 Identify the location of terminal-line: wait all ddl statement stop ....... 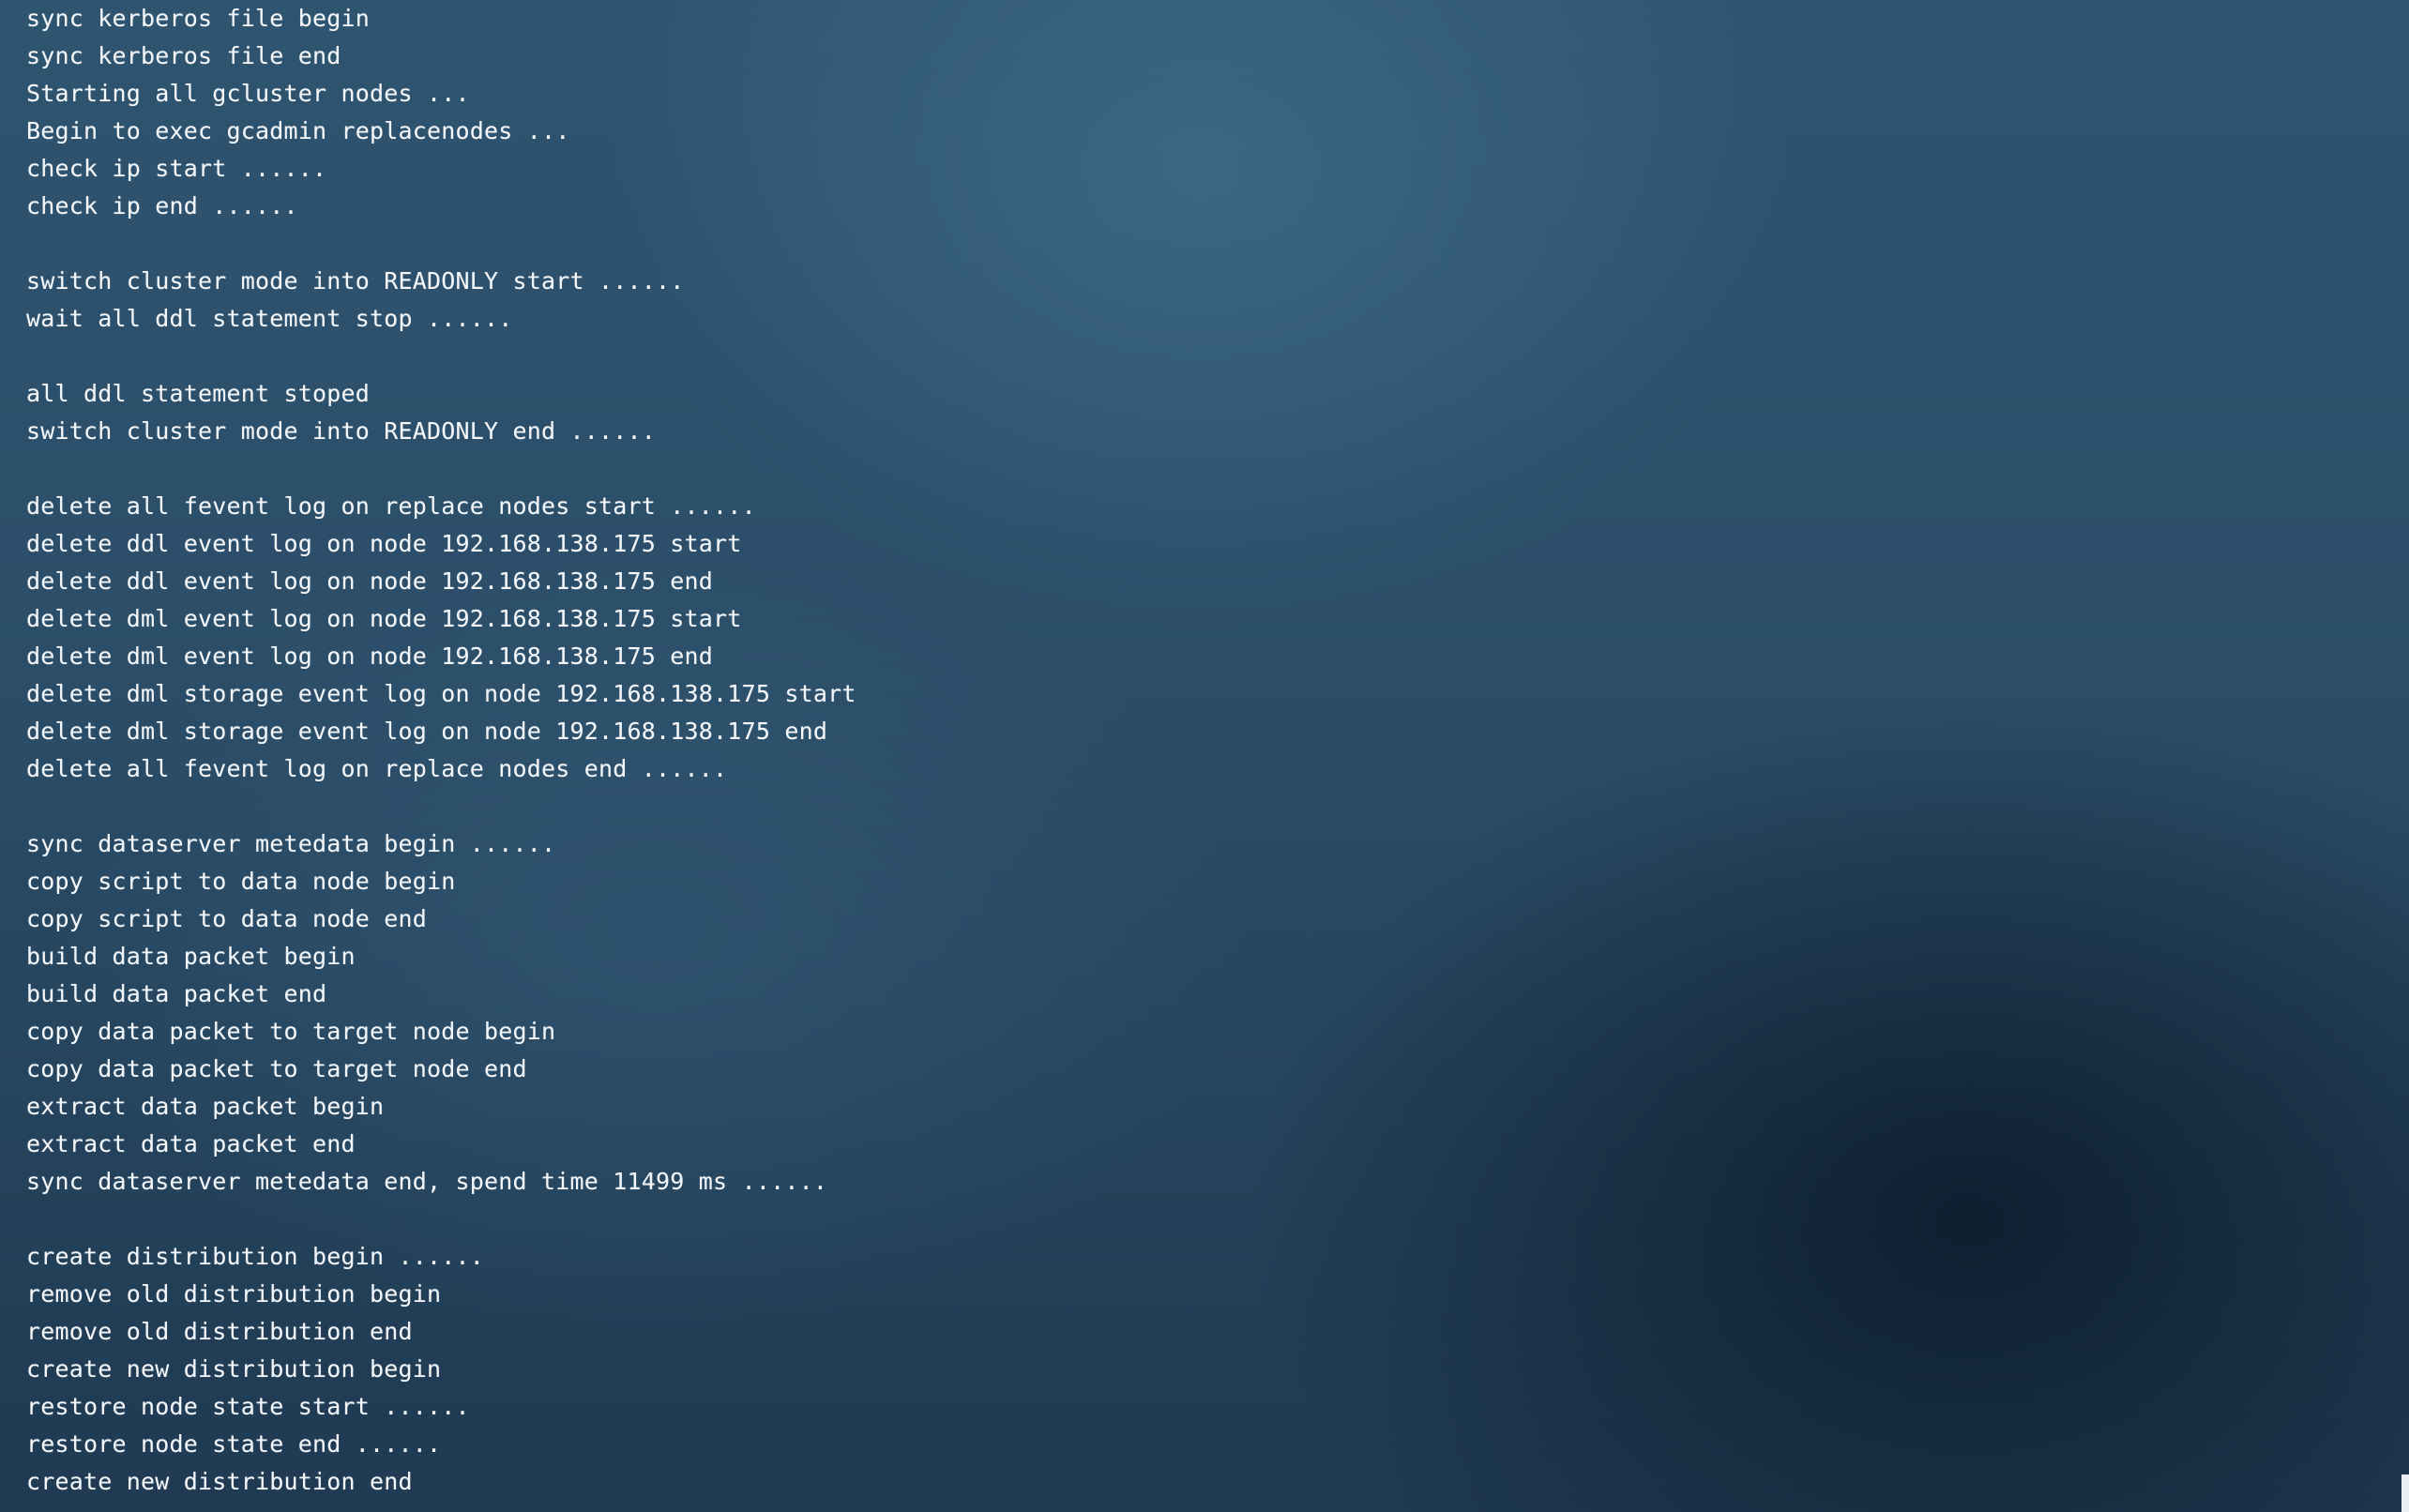
(269, 318).